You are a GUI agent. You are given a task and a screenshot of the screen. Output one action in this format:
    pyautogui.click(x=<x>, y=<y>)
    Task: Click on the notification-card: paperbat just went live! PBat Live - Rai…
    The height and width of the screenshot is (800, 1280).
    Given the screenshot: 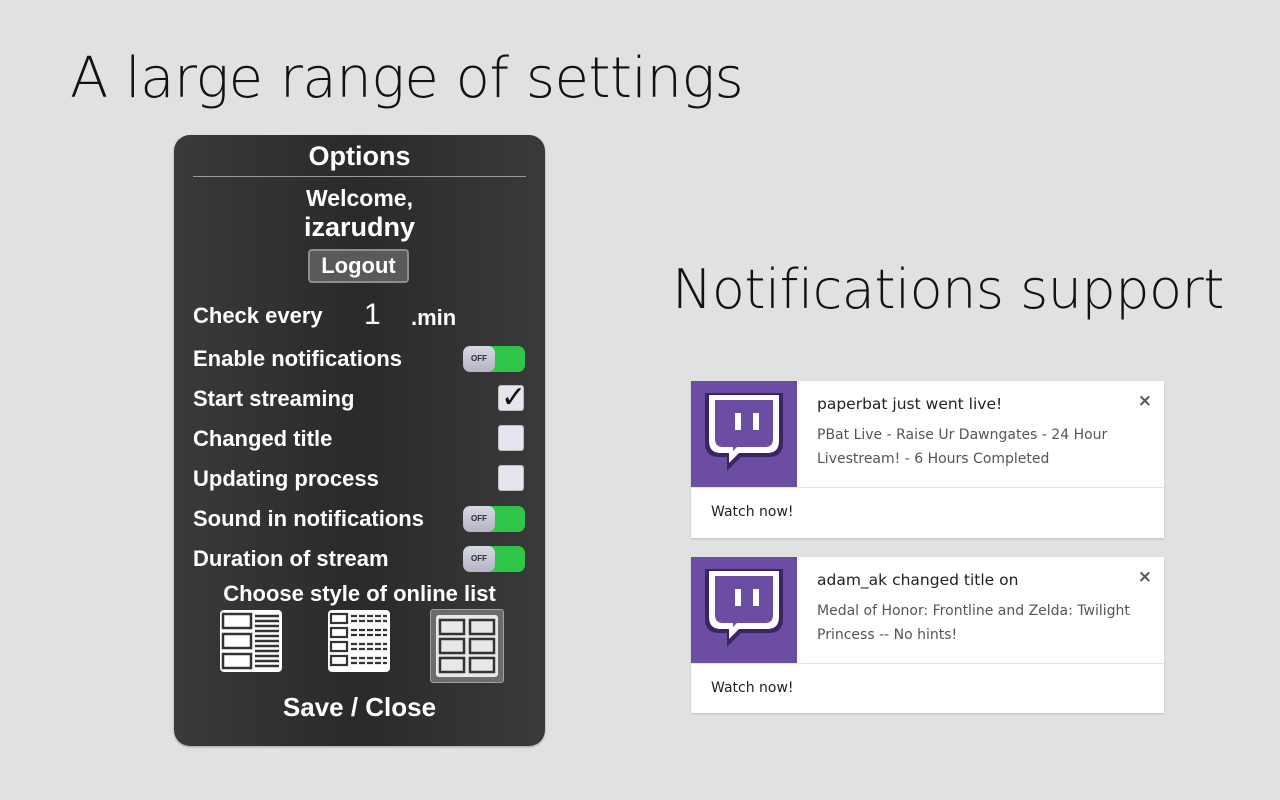 What is the action you would take?
    pyautogui.click(x=927, y=459)
    